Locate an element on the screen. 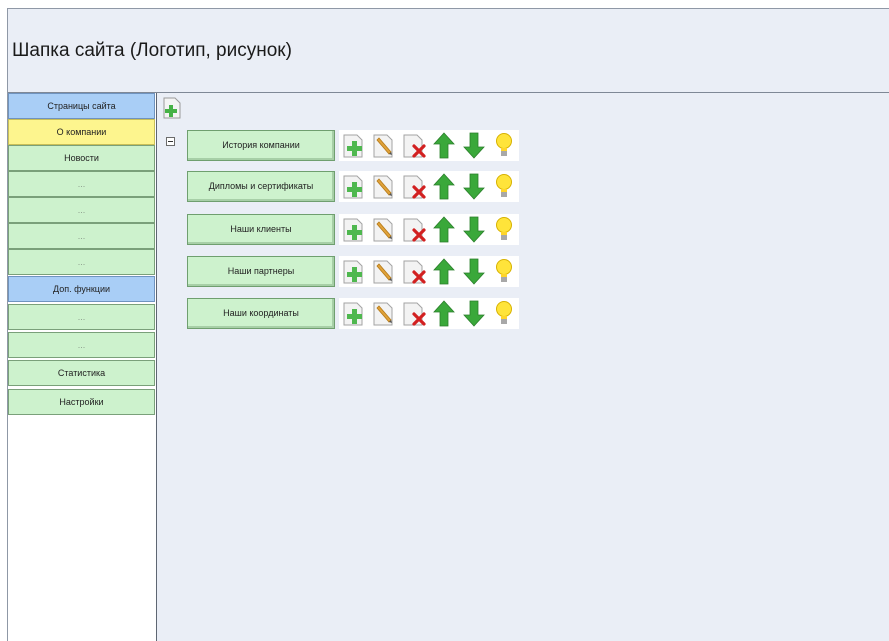 Image resolution: width=889 pixels, height=641 pixels. page-button: Наши партнеры is located at coordinates (261, 271).